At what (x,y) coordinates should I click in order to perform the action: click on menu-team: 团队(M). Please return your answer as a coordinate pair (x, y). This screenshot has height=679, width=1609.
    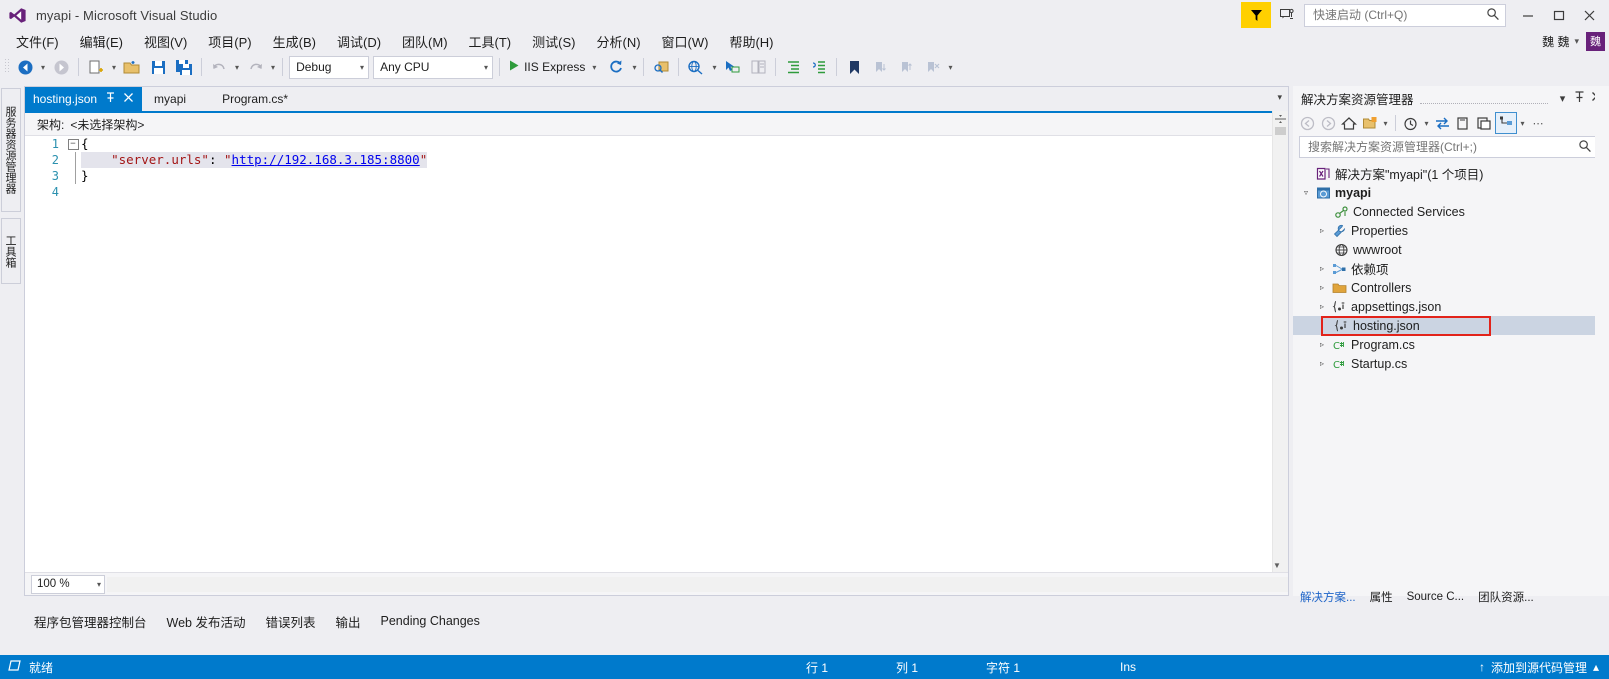
    Looking at the image, I should click on (425, 41).